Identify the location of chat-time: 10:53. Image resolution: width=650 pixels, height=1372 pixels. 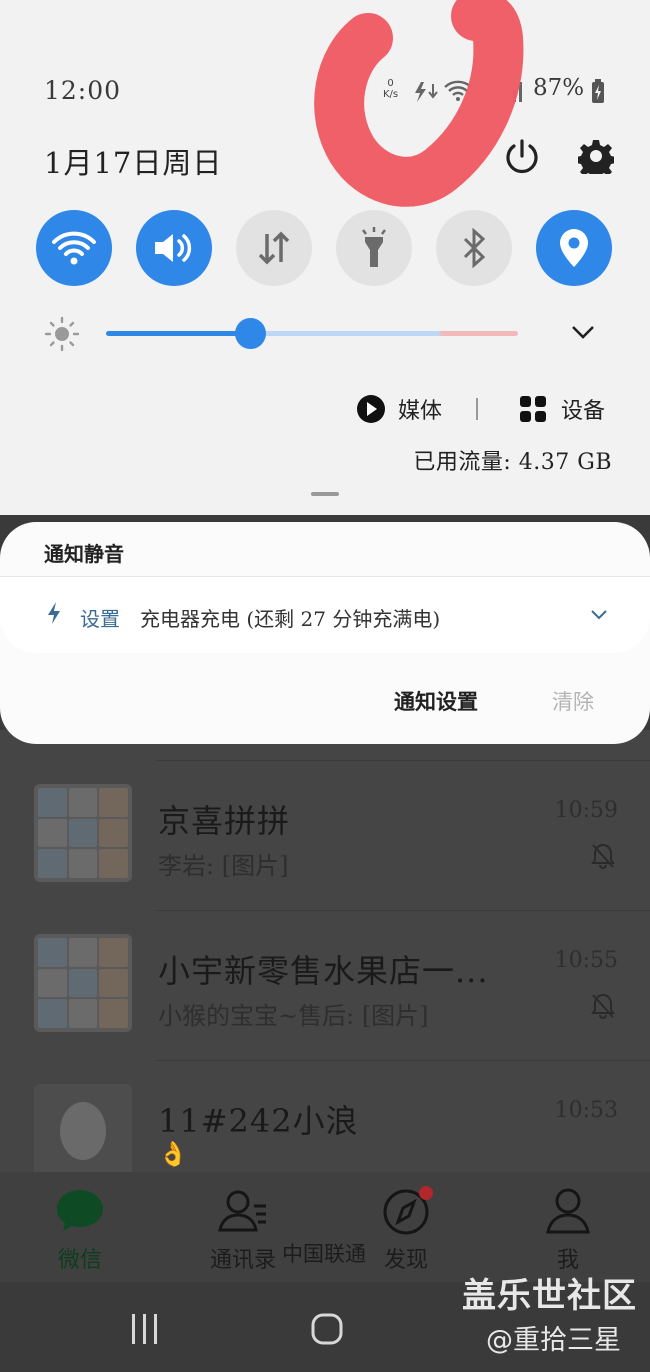
(586, 1110).